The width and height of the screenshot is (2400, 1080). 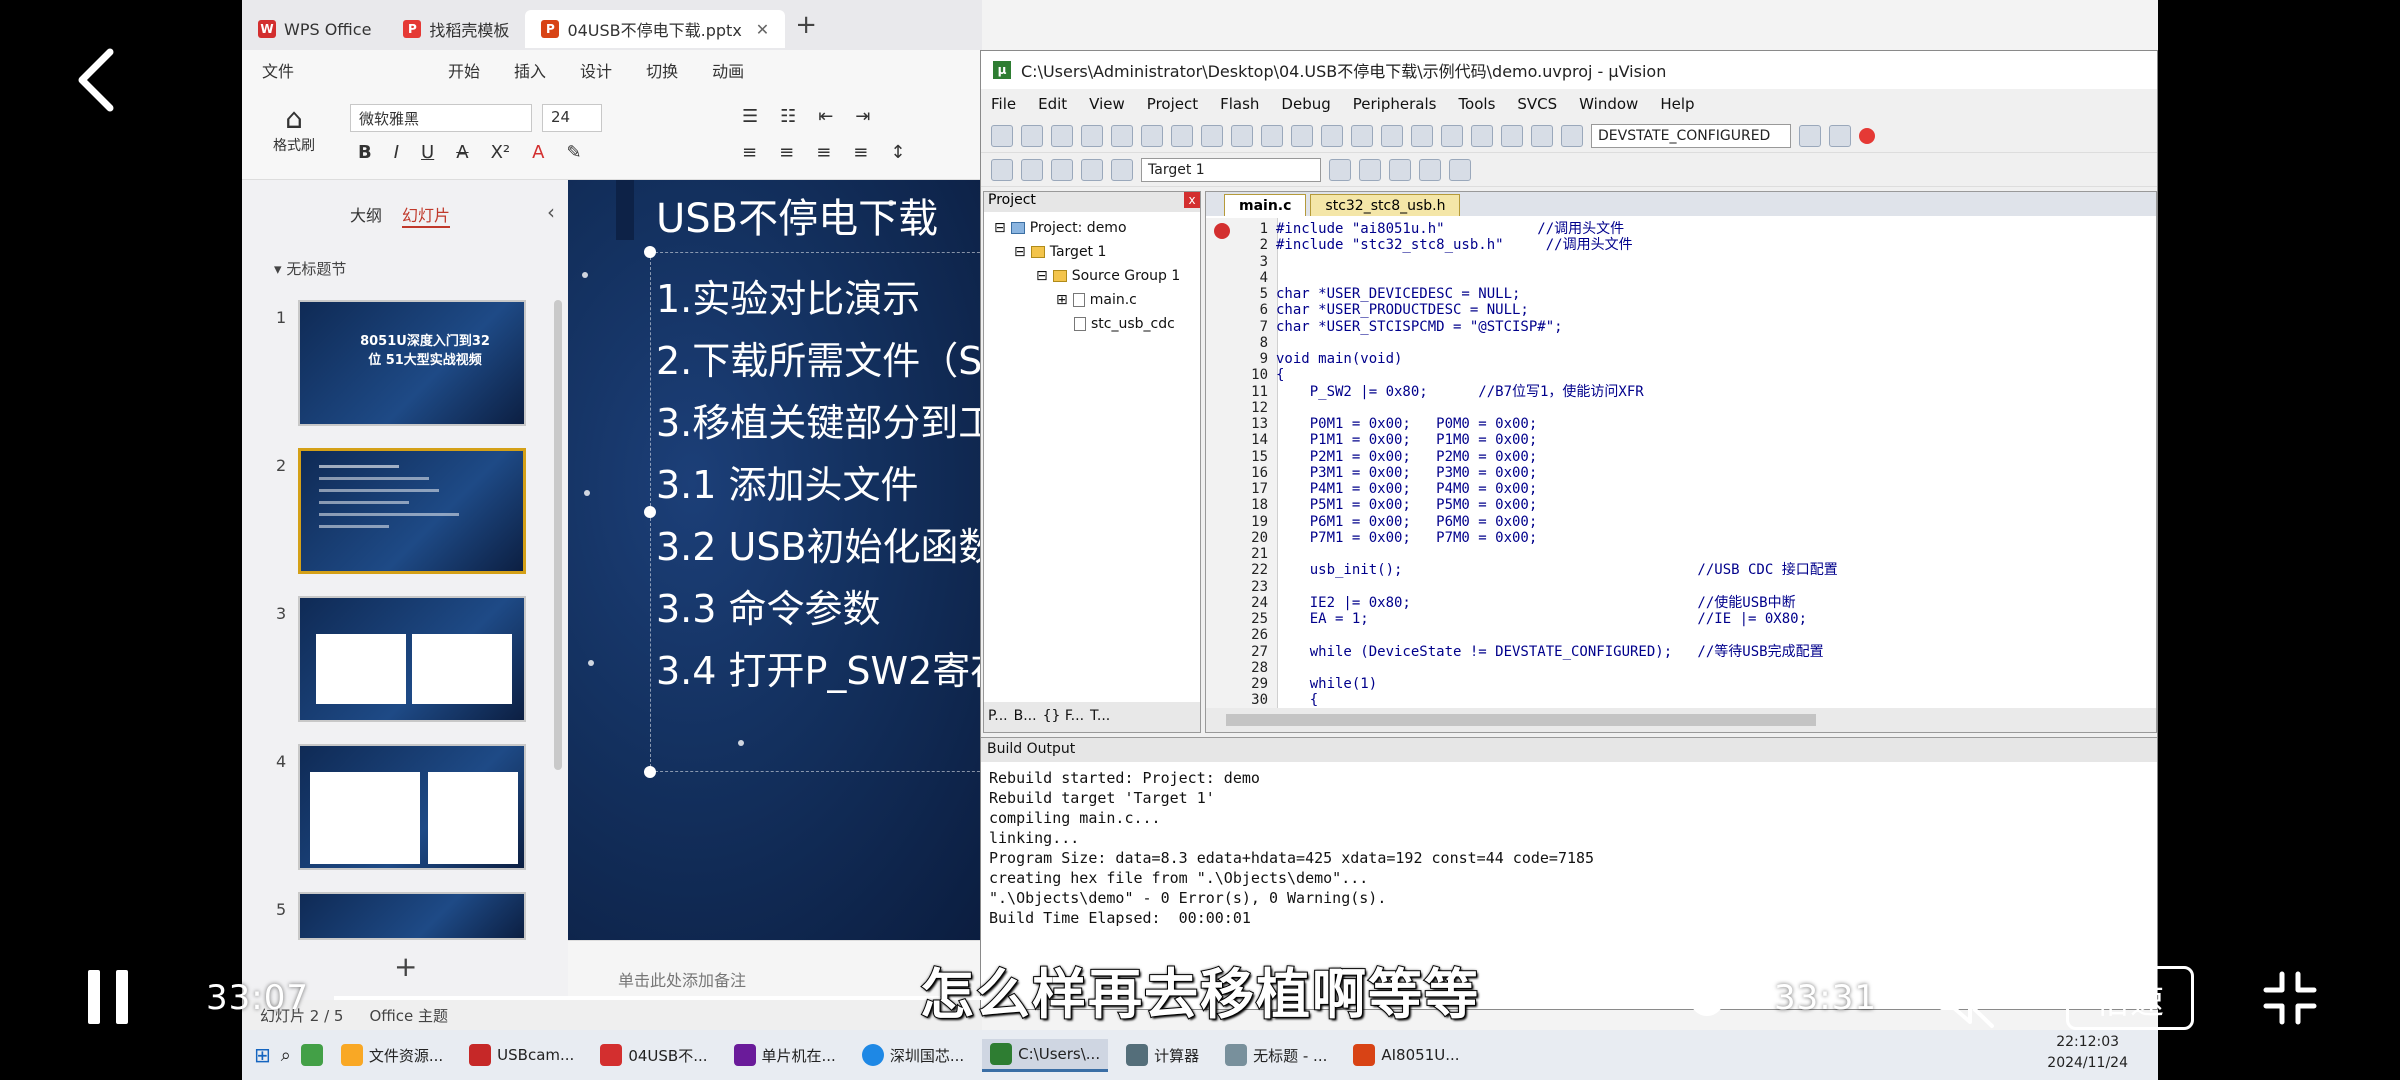 What do you see at coordinates (1231, 169) in the screenshot?
I see `target-select: Target 1` at bounding box center [1231, 169].